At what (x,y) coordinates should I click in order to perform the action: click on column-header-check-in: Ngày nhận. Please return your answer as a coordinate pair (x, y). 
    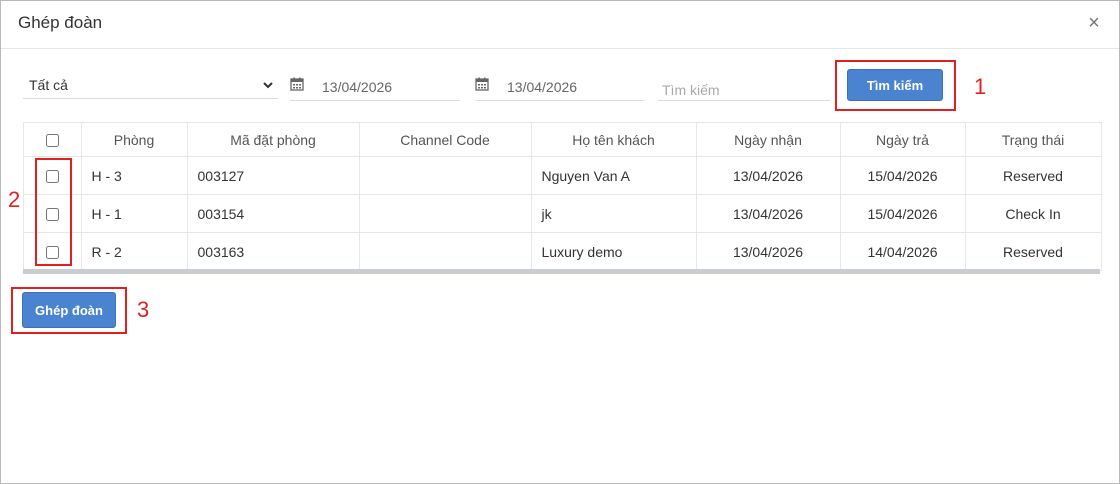
    Looking at the image, I should click on (768, 139).